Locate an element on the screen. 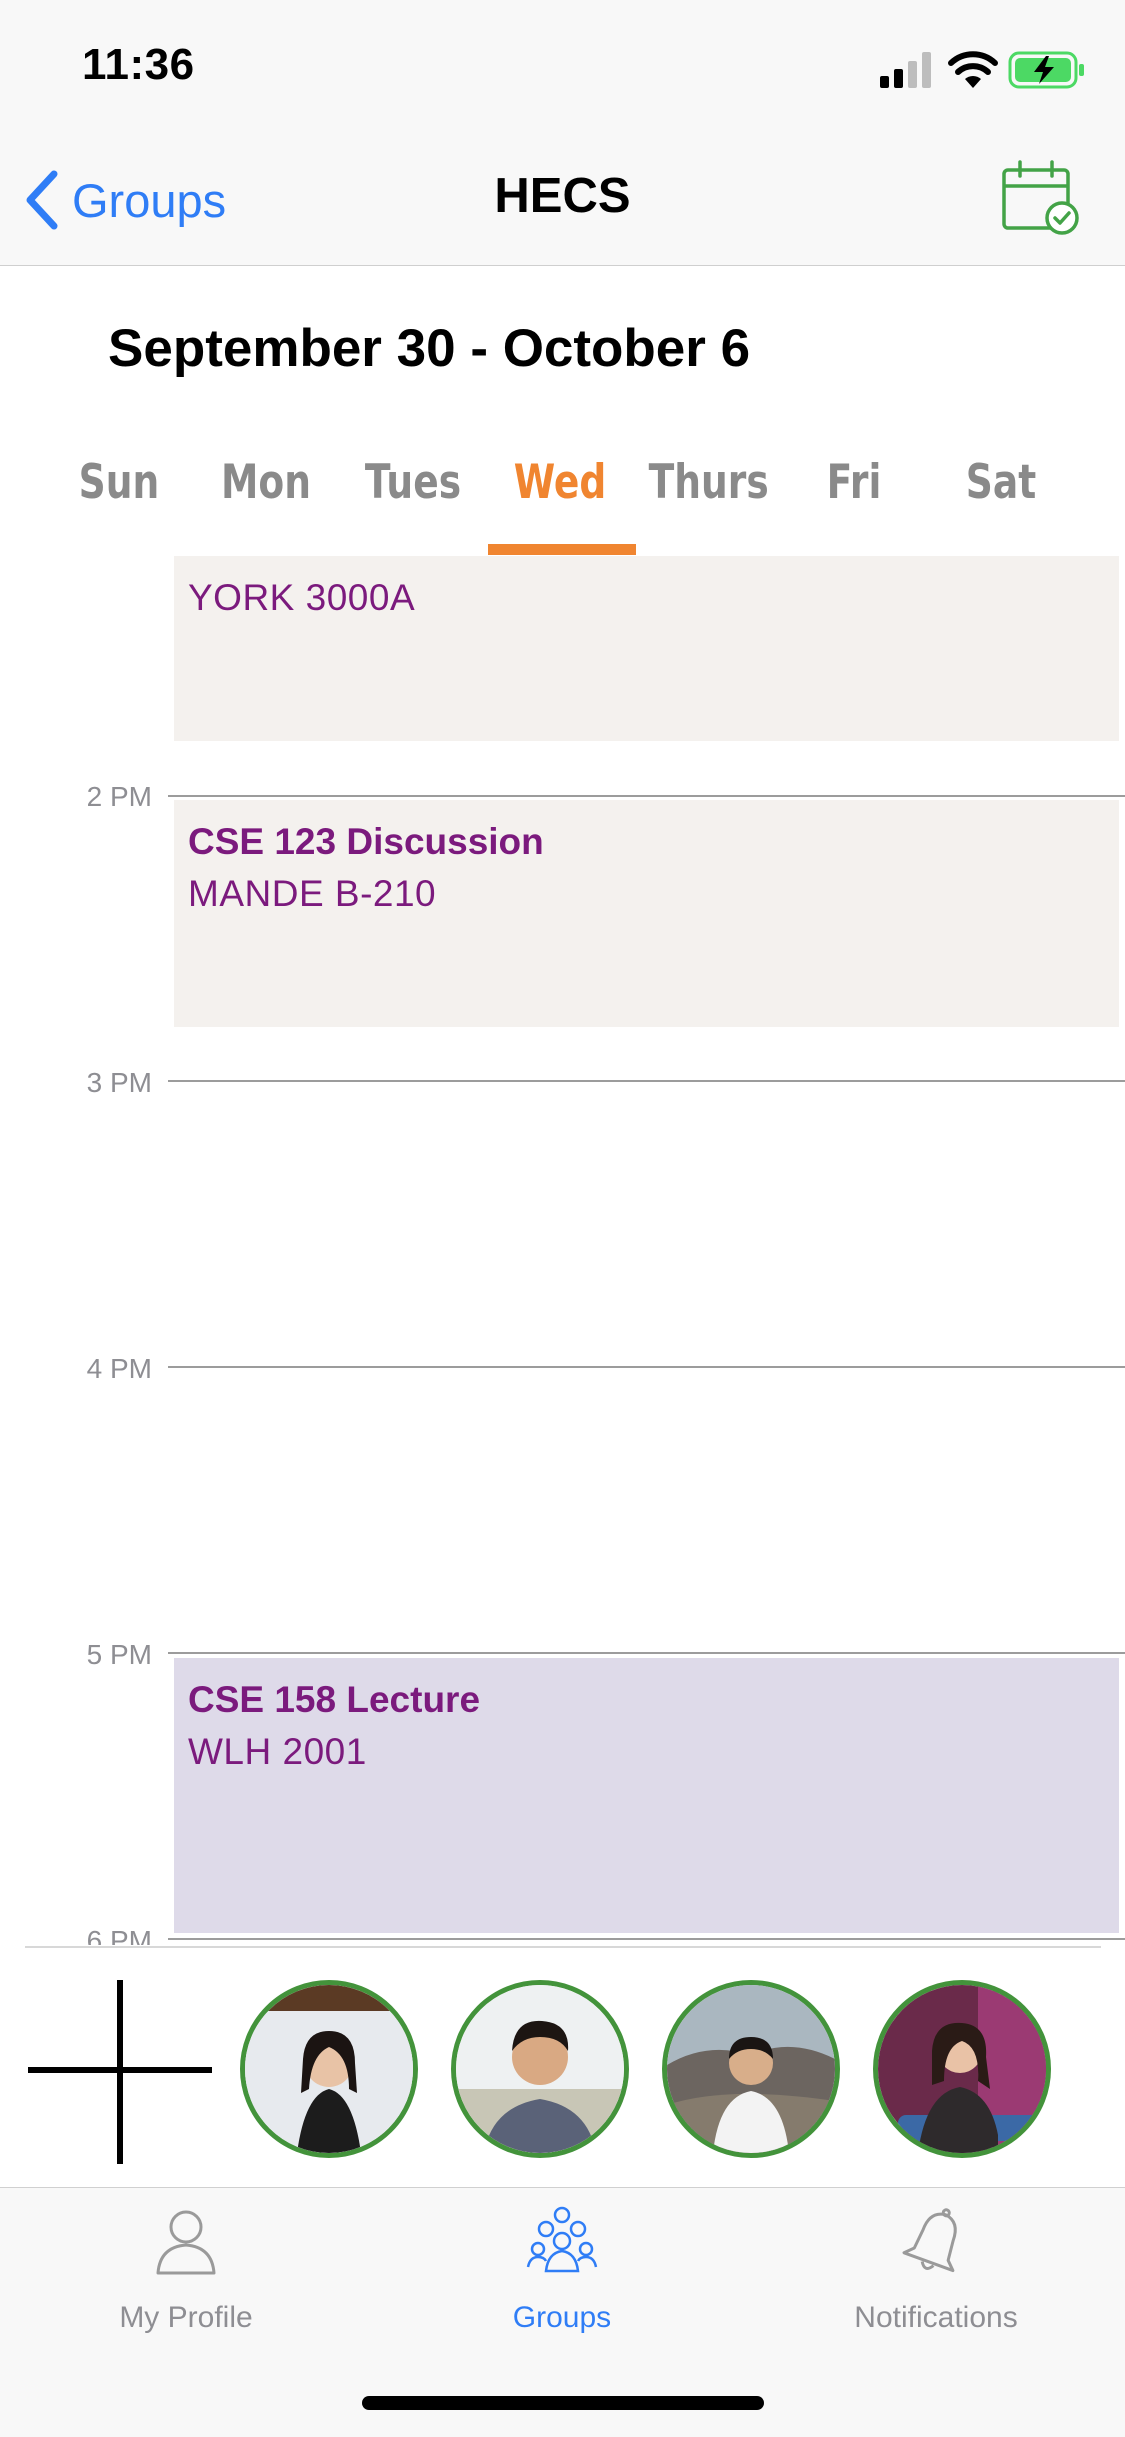 The image size is (1125, 2437). tab-notifications: Notifications is located at coordinates (936, 2270).